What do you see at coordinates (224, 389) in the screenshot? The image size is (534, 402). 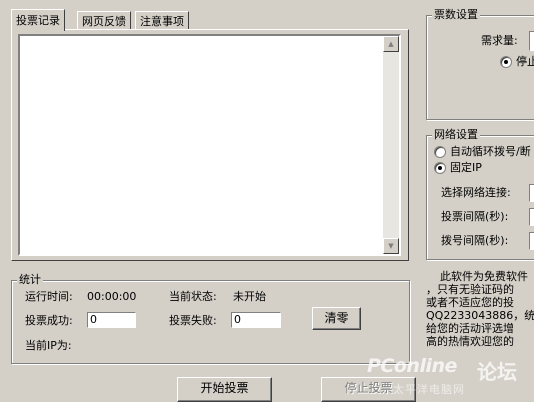 I see `start-vote-button: 开始投票` at bounding box center [224, 389].